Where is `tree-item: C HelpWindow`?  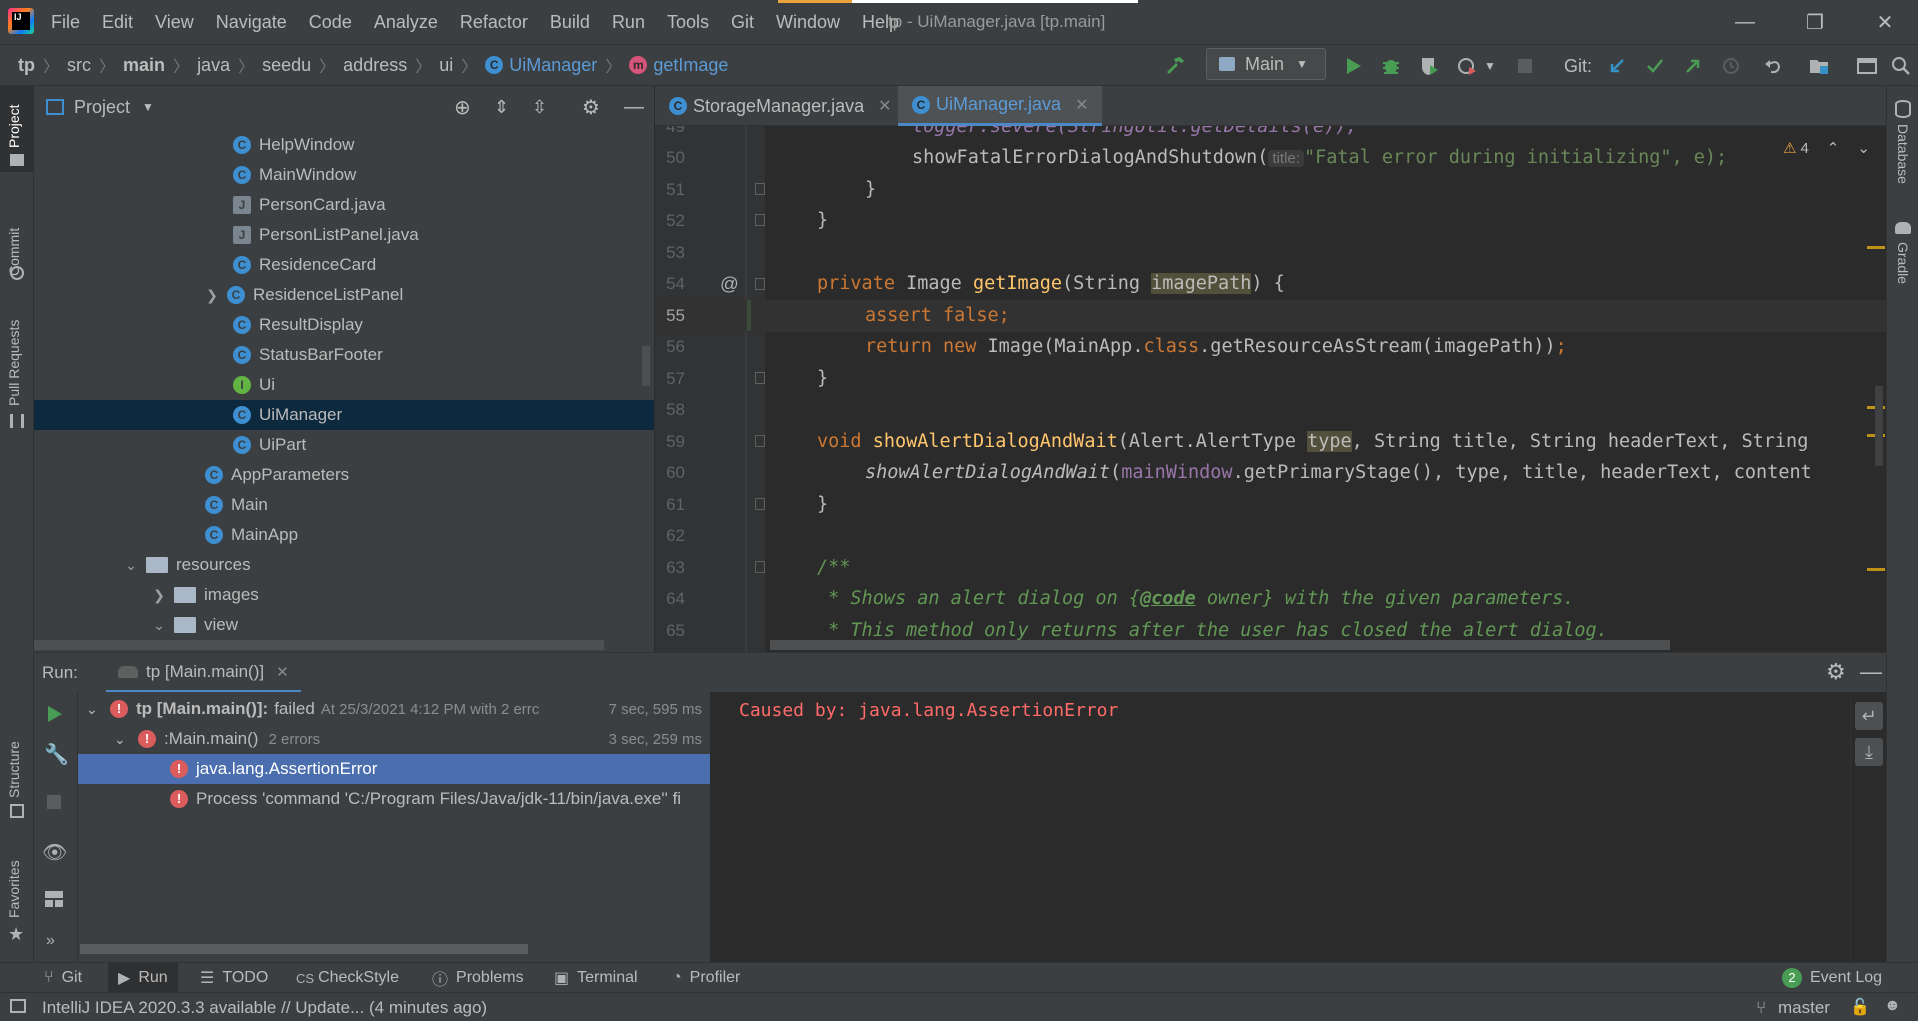
tree-item: C HelpWindow is located at coordinates (344, 145).